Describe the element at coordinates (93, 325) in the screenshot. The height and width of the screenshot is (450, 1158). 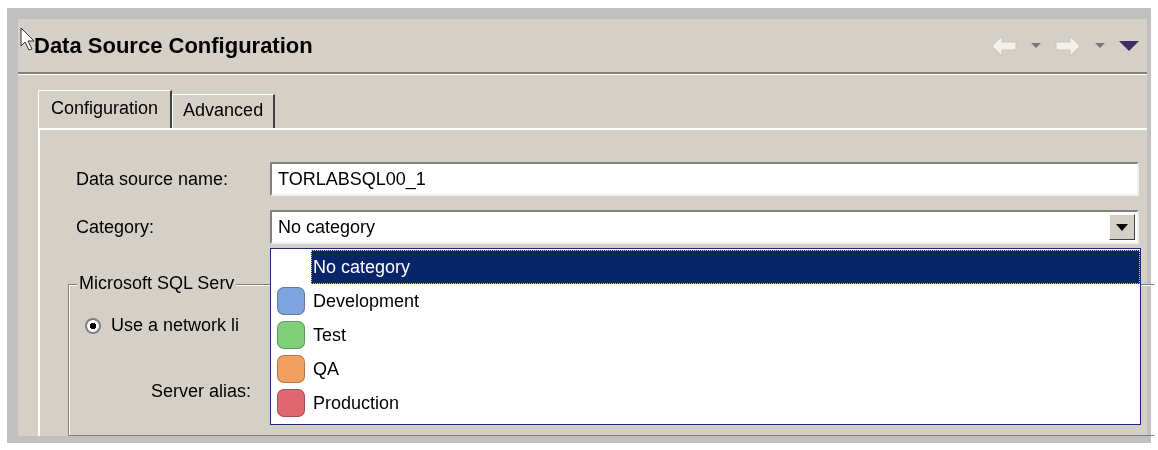
I see `radio-button` at that location.